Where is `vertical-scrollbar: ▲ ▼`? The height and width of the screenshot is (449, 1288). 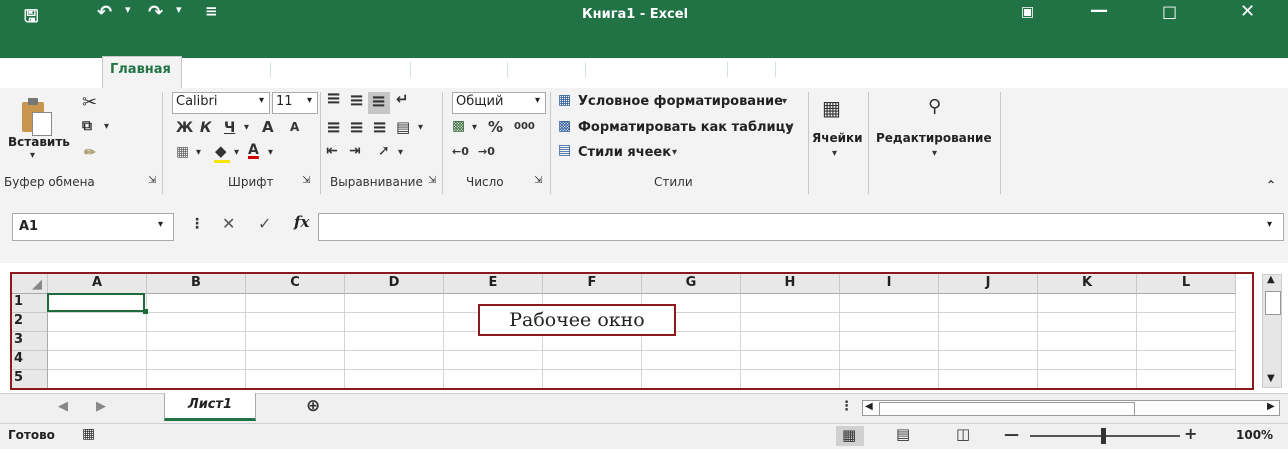 vertical-scrollbar: ▲ ▼ is located at coordinates (1272, 331).